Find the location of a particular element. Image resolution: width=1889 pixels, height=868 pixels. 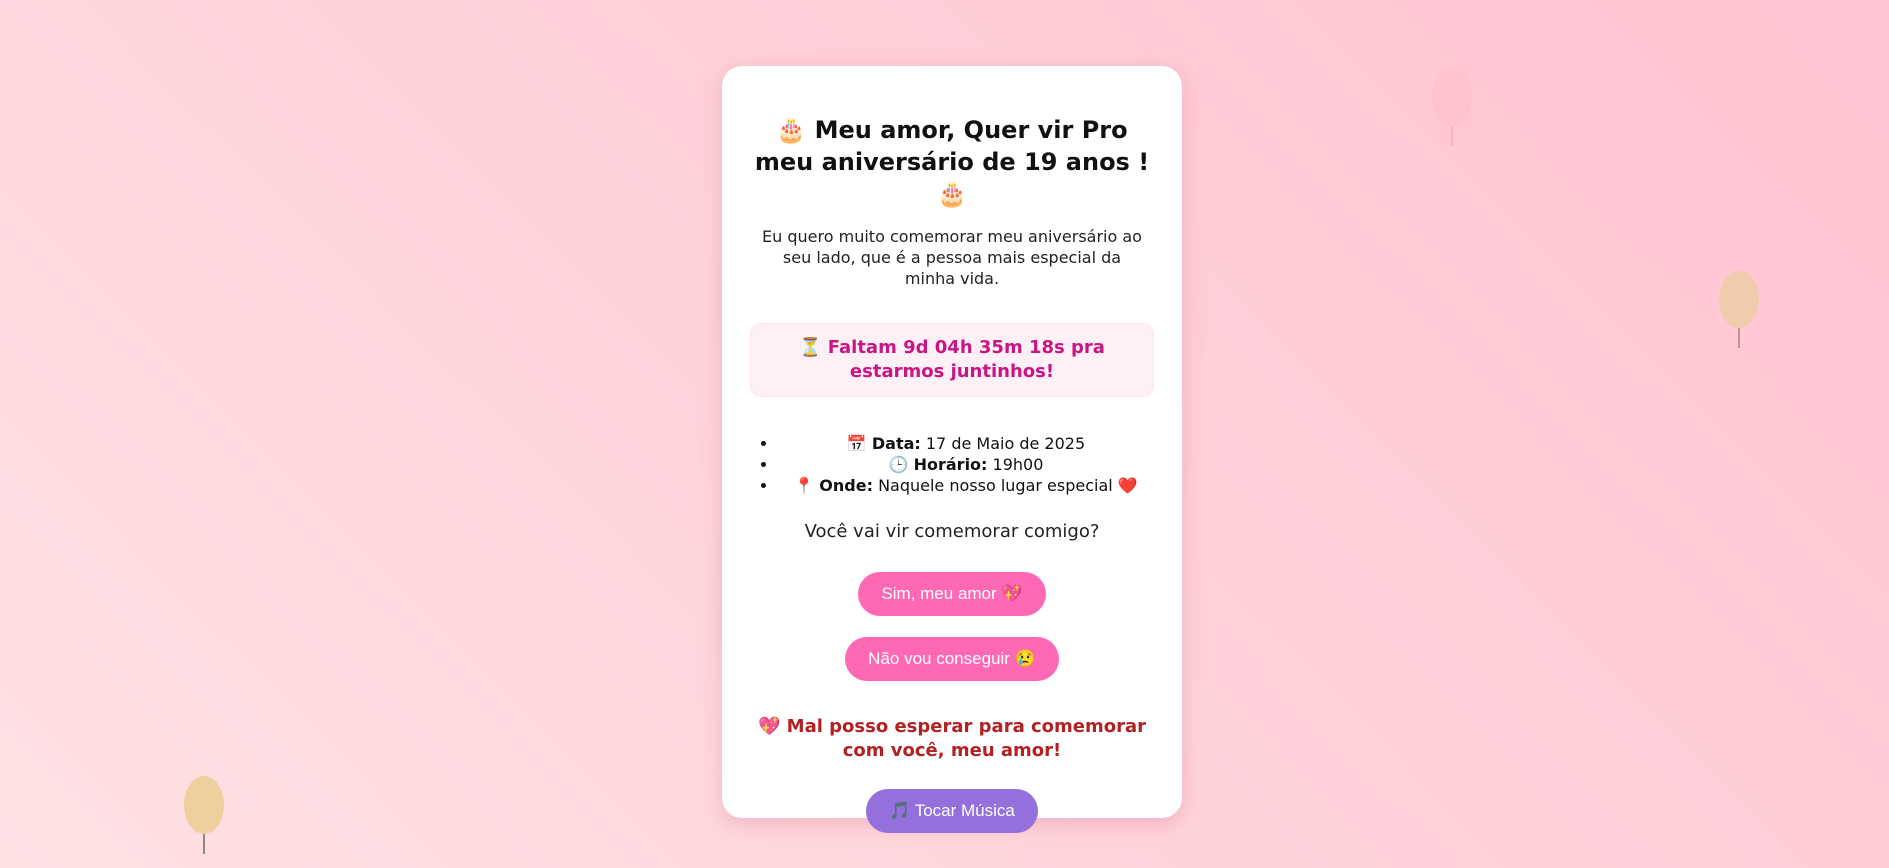

detail-location-label: Onde: is located at coordinates (846, 485).